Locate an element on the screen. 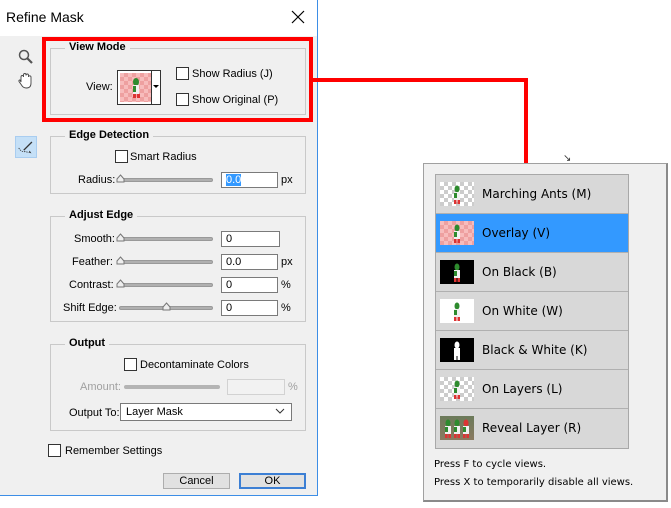 Image resolution: width=671 pixels, height=508 pixels. overlay-view-thumbnail is located at coordinates (136, 87).